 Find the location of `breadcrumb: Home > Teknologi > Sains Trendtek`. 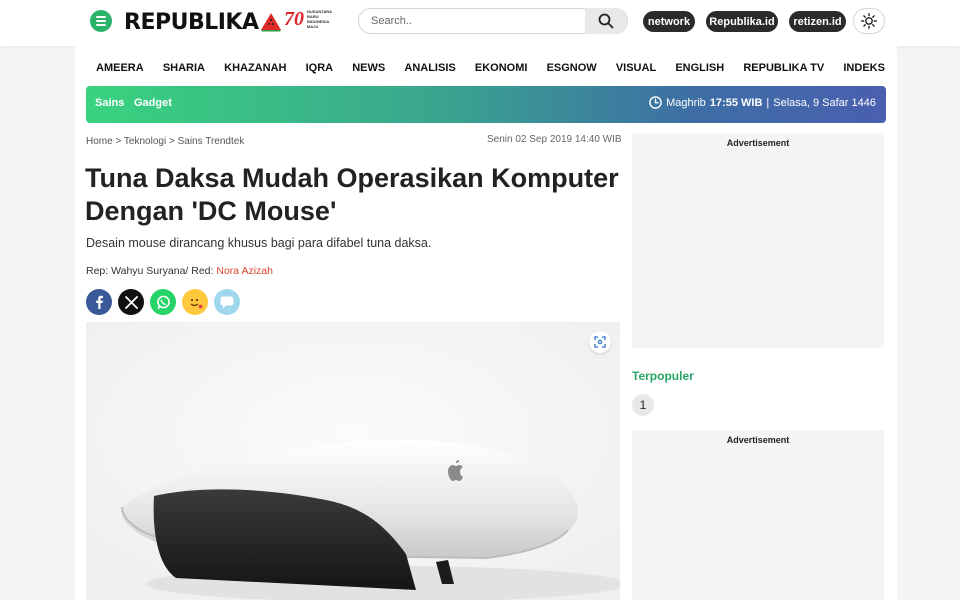

breadcrumb: Home > Teknologi > Sains Trendtek is located at coordinates (165, 141).